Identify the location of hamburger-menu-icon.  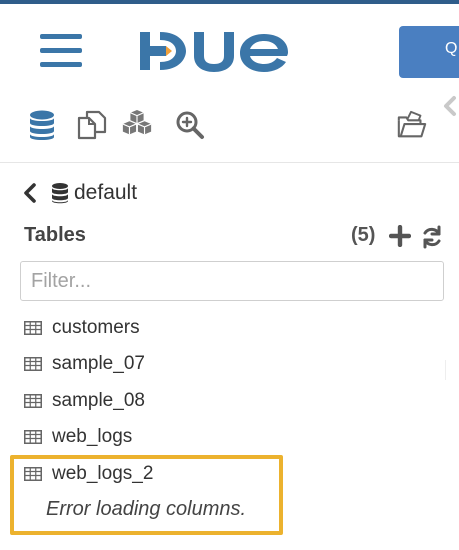
(61, 51).